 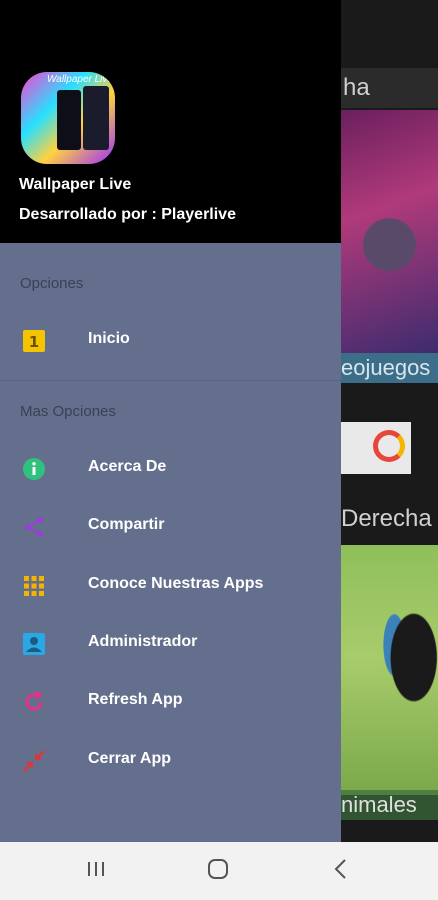 What do you see at coordinates (52, 283) in the screenshot?
I see `section-label-opciones: Opciones` at bounding box center [52, 283].